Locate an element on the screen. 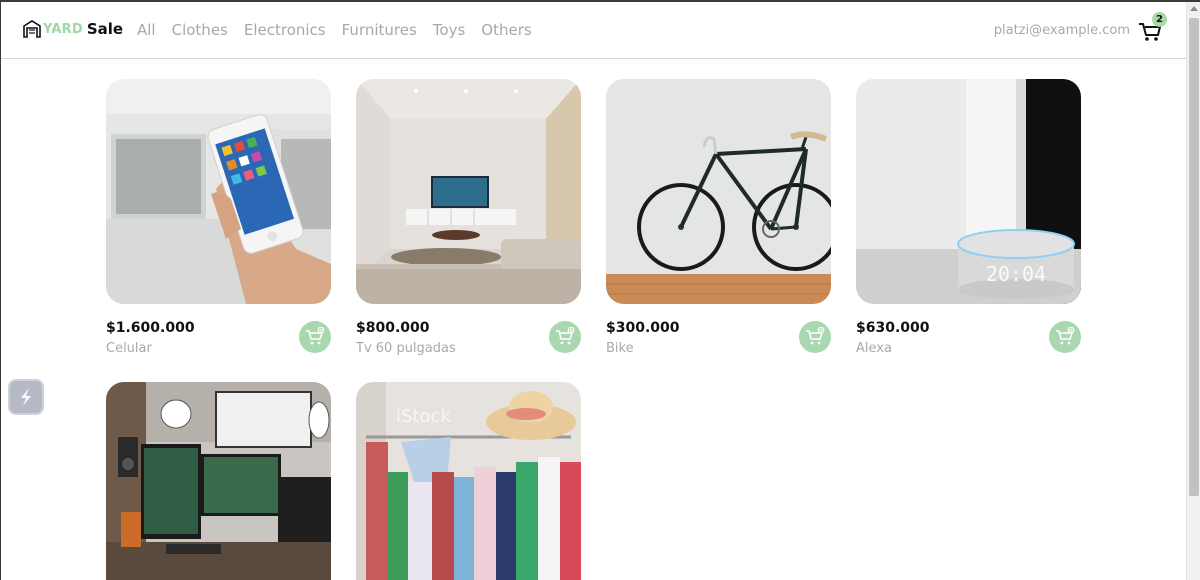 This screenshot has height=580, width=1200. logo-sale-text: Sale is located at coordinates (105, 29).